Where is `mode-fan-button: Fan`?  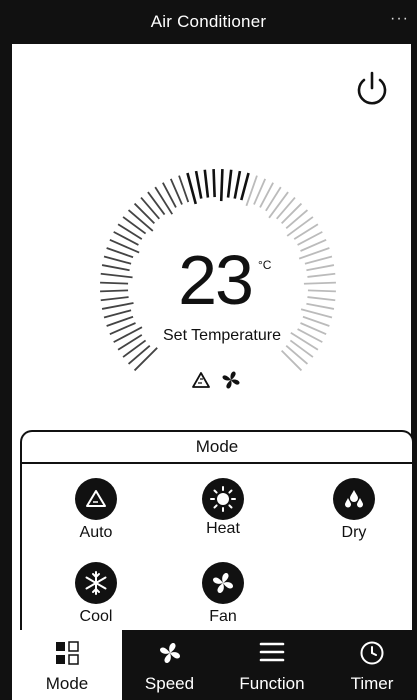
mode-fan-button: Fan is located at coordinates (223, 594).